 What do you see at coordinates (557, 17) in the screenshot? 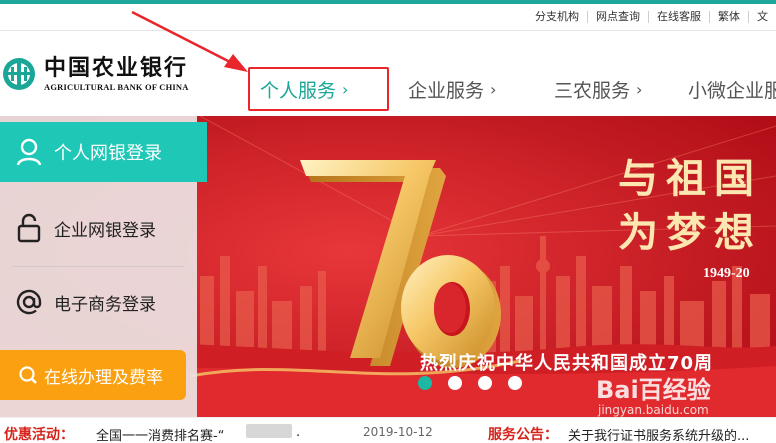
I see `utility-link-branches: 分支机构` at bounding box center [557, 17].